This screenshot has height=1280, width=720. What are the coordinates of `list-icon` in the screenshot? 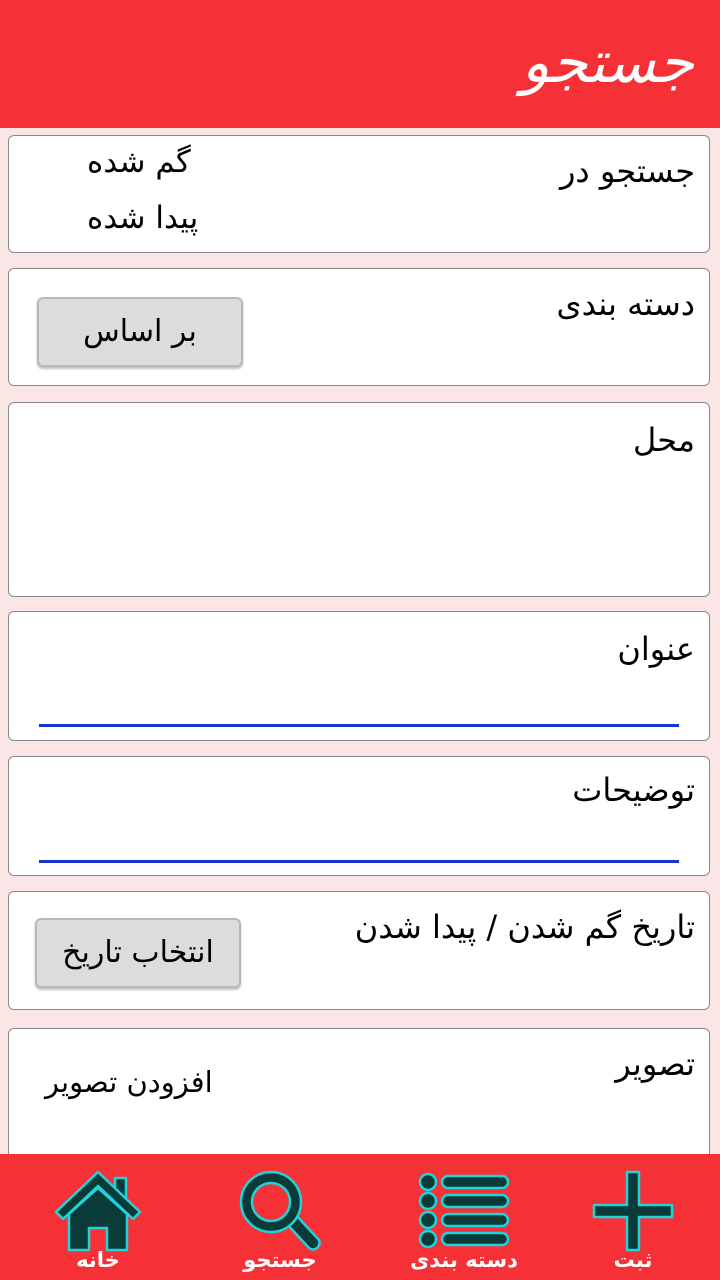 It's located at (464, 1210).